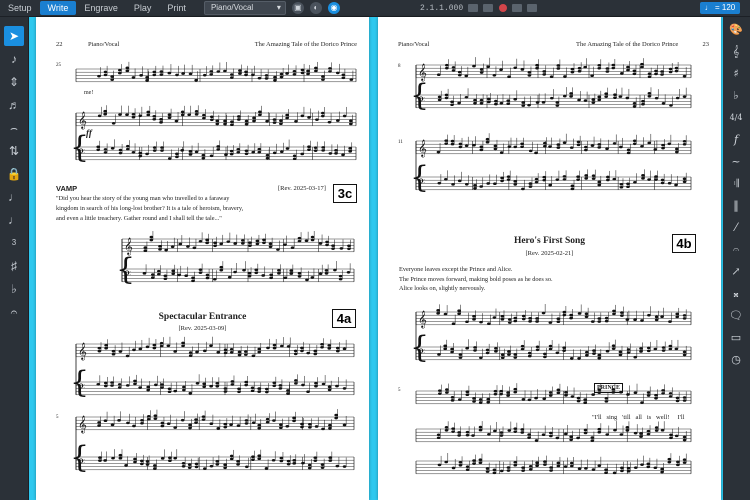  I want to click on view-options-icon: ▣, so click(297, 8).